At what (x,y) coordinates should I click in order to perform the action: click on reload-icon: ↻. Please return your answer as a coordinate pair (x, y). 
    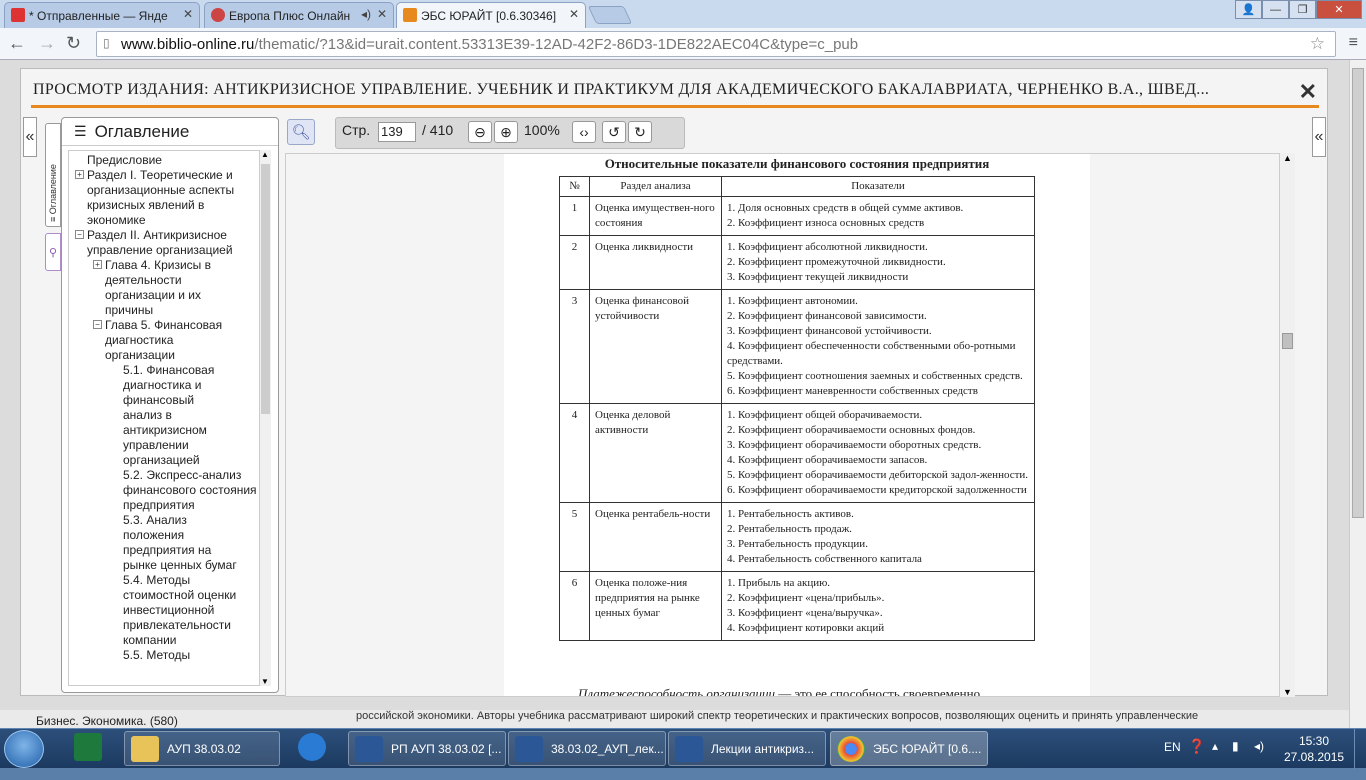
    Looking at the image, I should click on (73, 43).